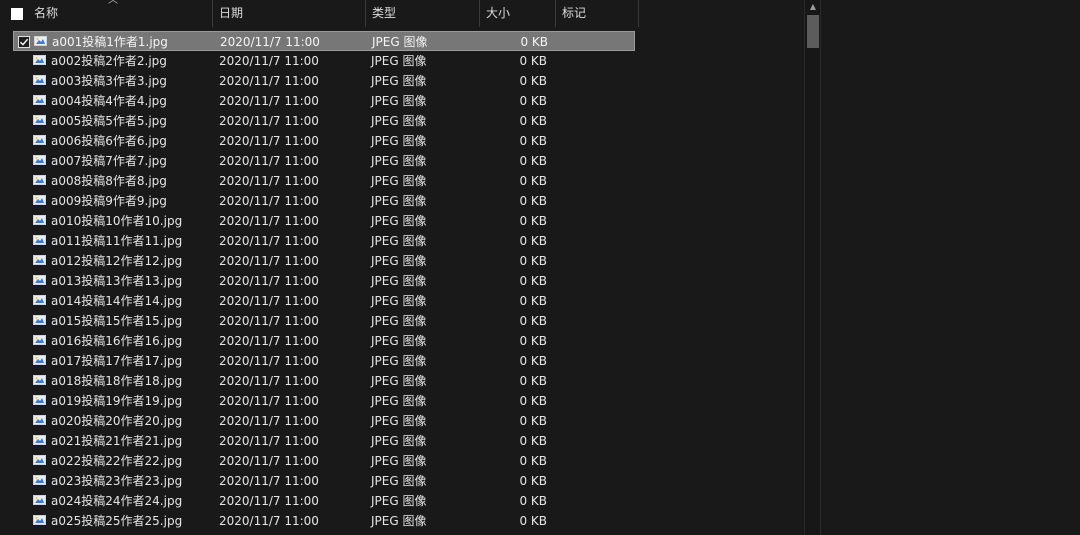 This screenshot has width=1080, height=535. What do you see at coordinates (17, 14) in the screenshot?
I see `select-all-checkbox` at bounding box center [17, 14].